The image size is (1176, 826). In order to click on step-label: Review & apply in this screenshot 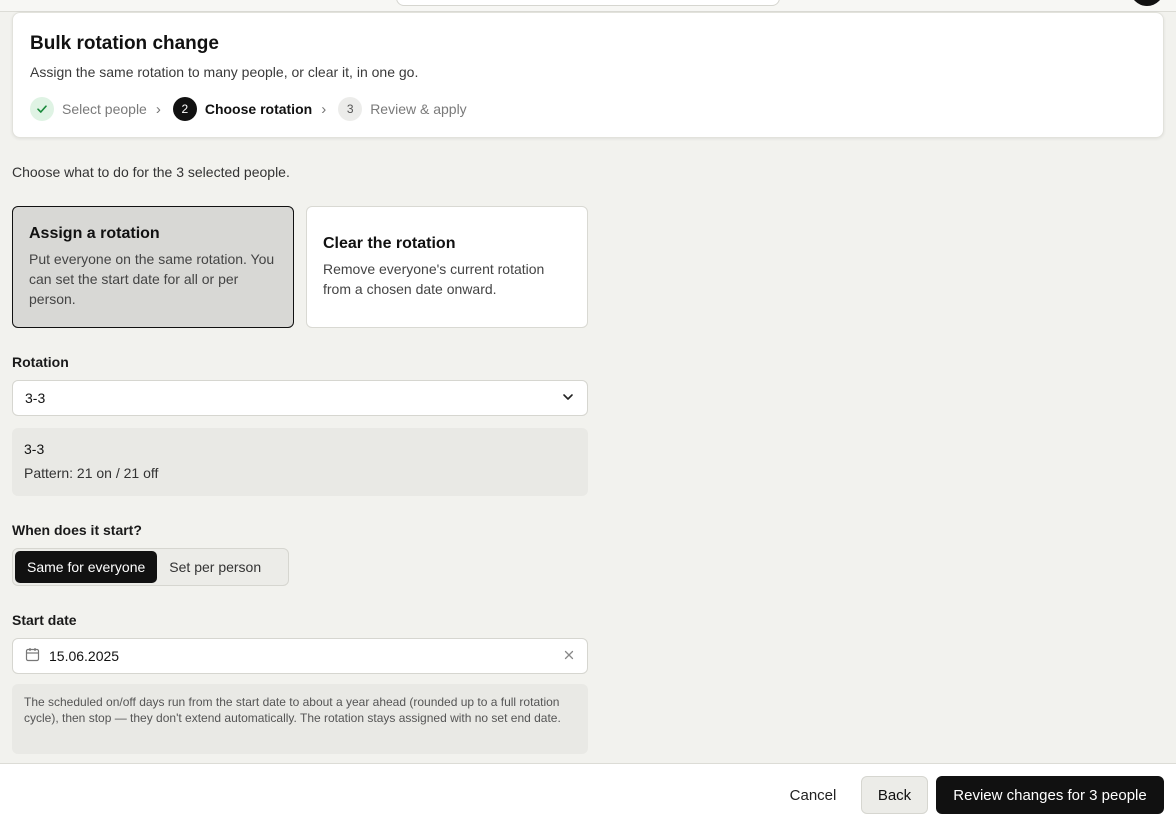, I will do `click(418, 109)`.